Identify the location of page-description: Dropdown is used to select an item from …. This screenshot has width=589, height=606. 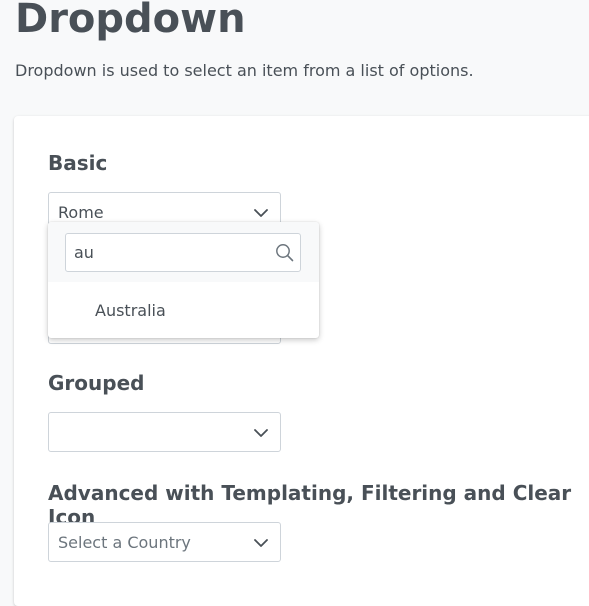
(244, 70).